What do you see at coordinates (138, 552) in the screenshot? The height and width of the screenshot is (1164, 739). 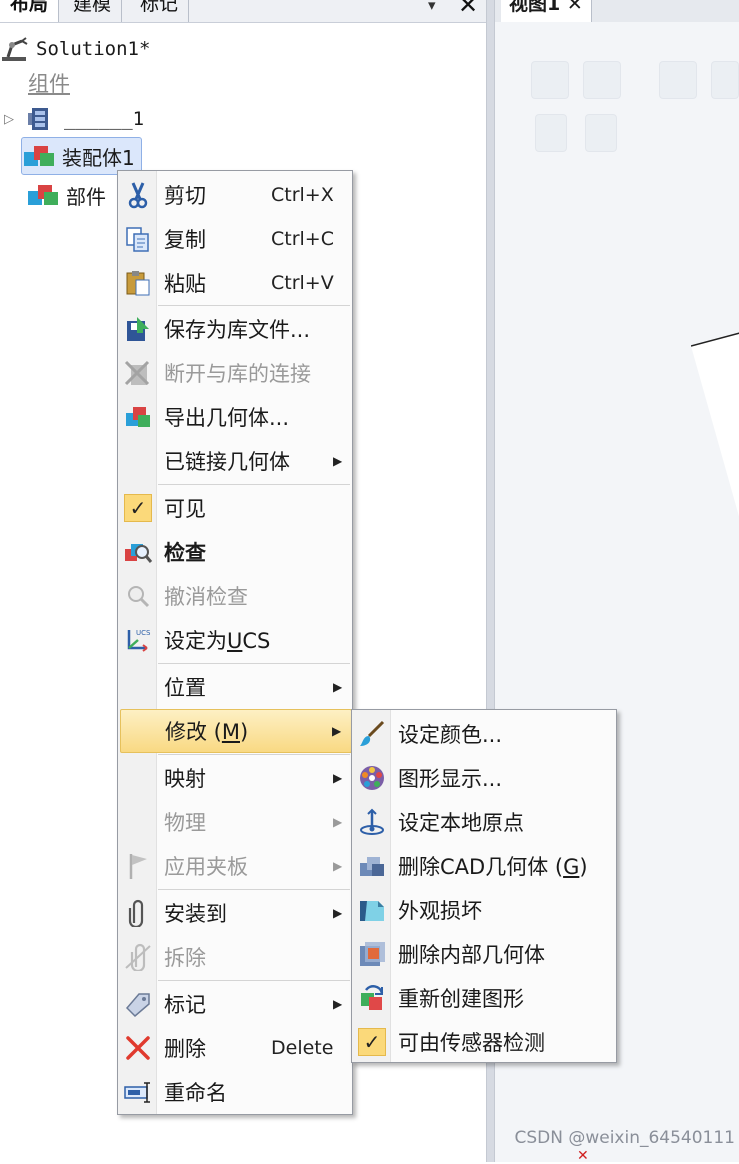 I see `inspect-icon` at bounding box center [138, 552].